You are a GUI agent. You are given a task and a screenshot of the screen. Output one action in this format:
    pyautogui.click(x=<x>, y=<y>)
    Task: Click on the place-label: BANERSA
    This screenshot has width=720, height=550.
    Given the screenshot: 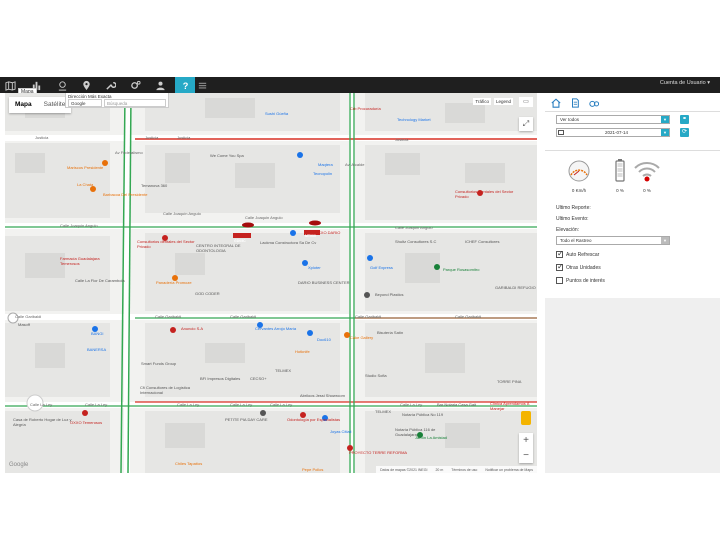 What is the action you would take?
    pyautogui.click(x=97, y=349)
    